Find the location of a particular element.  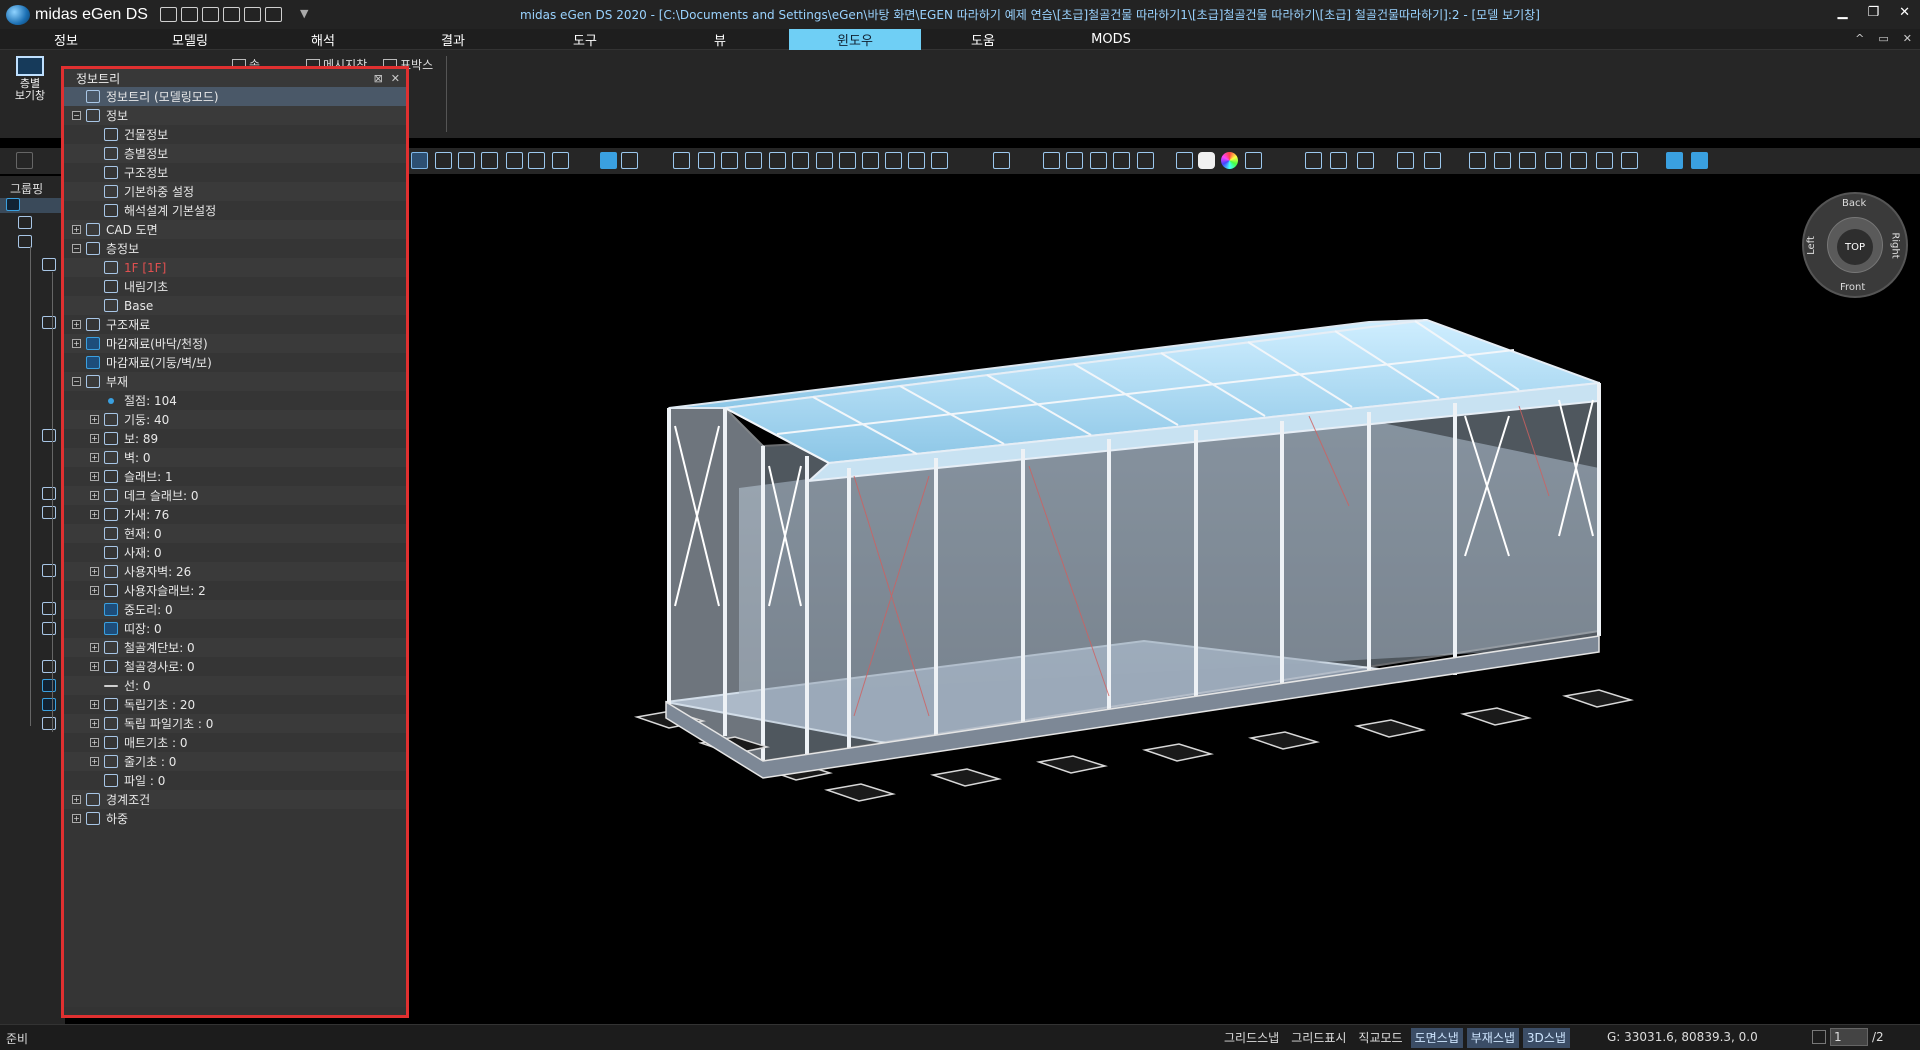

rotate-view-icon is located at coordinates (681, 160).